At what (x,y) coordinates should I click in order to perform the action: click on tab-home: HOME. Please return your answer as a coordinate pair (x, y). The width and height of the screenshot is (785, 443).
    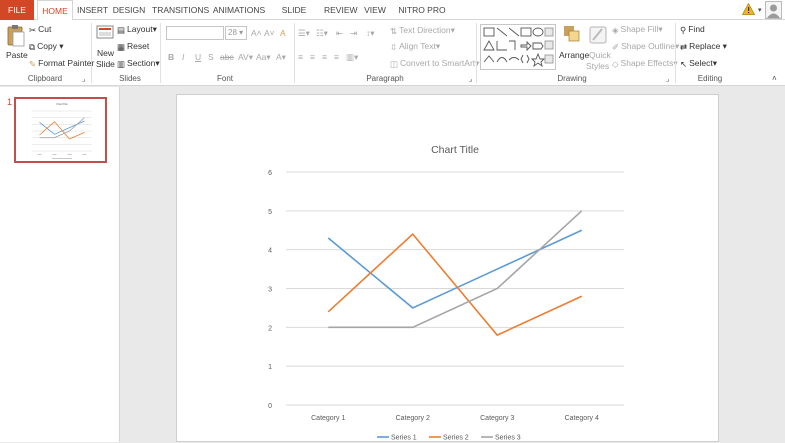
    Looking at the image, I should click on (55, 10).